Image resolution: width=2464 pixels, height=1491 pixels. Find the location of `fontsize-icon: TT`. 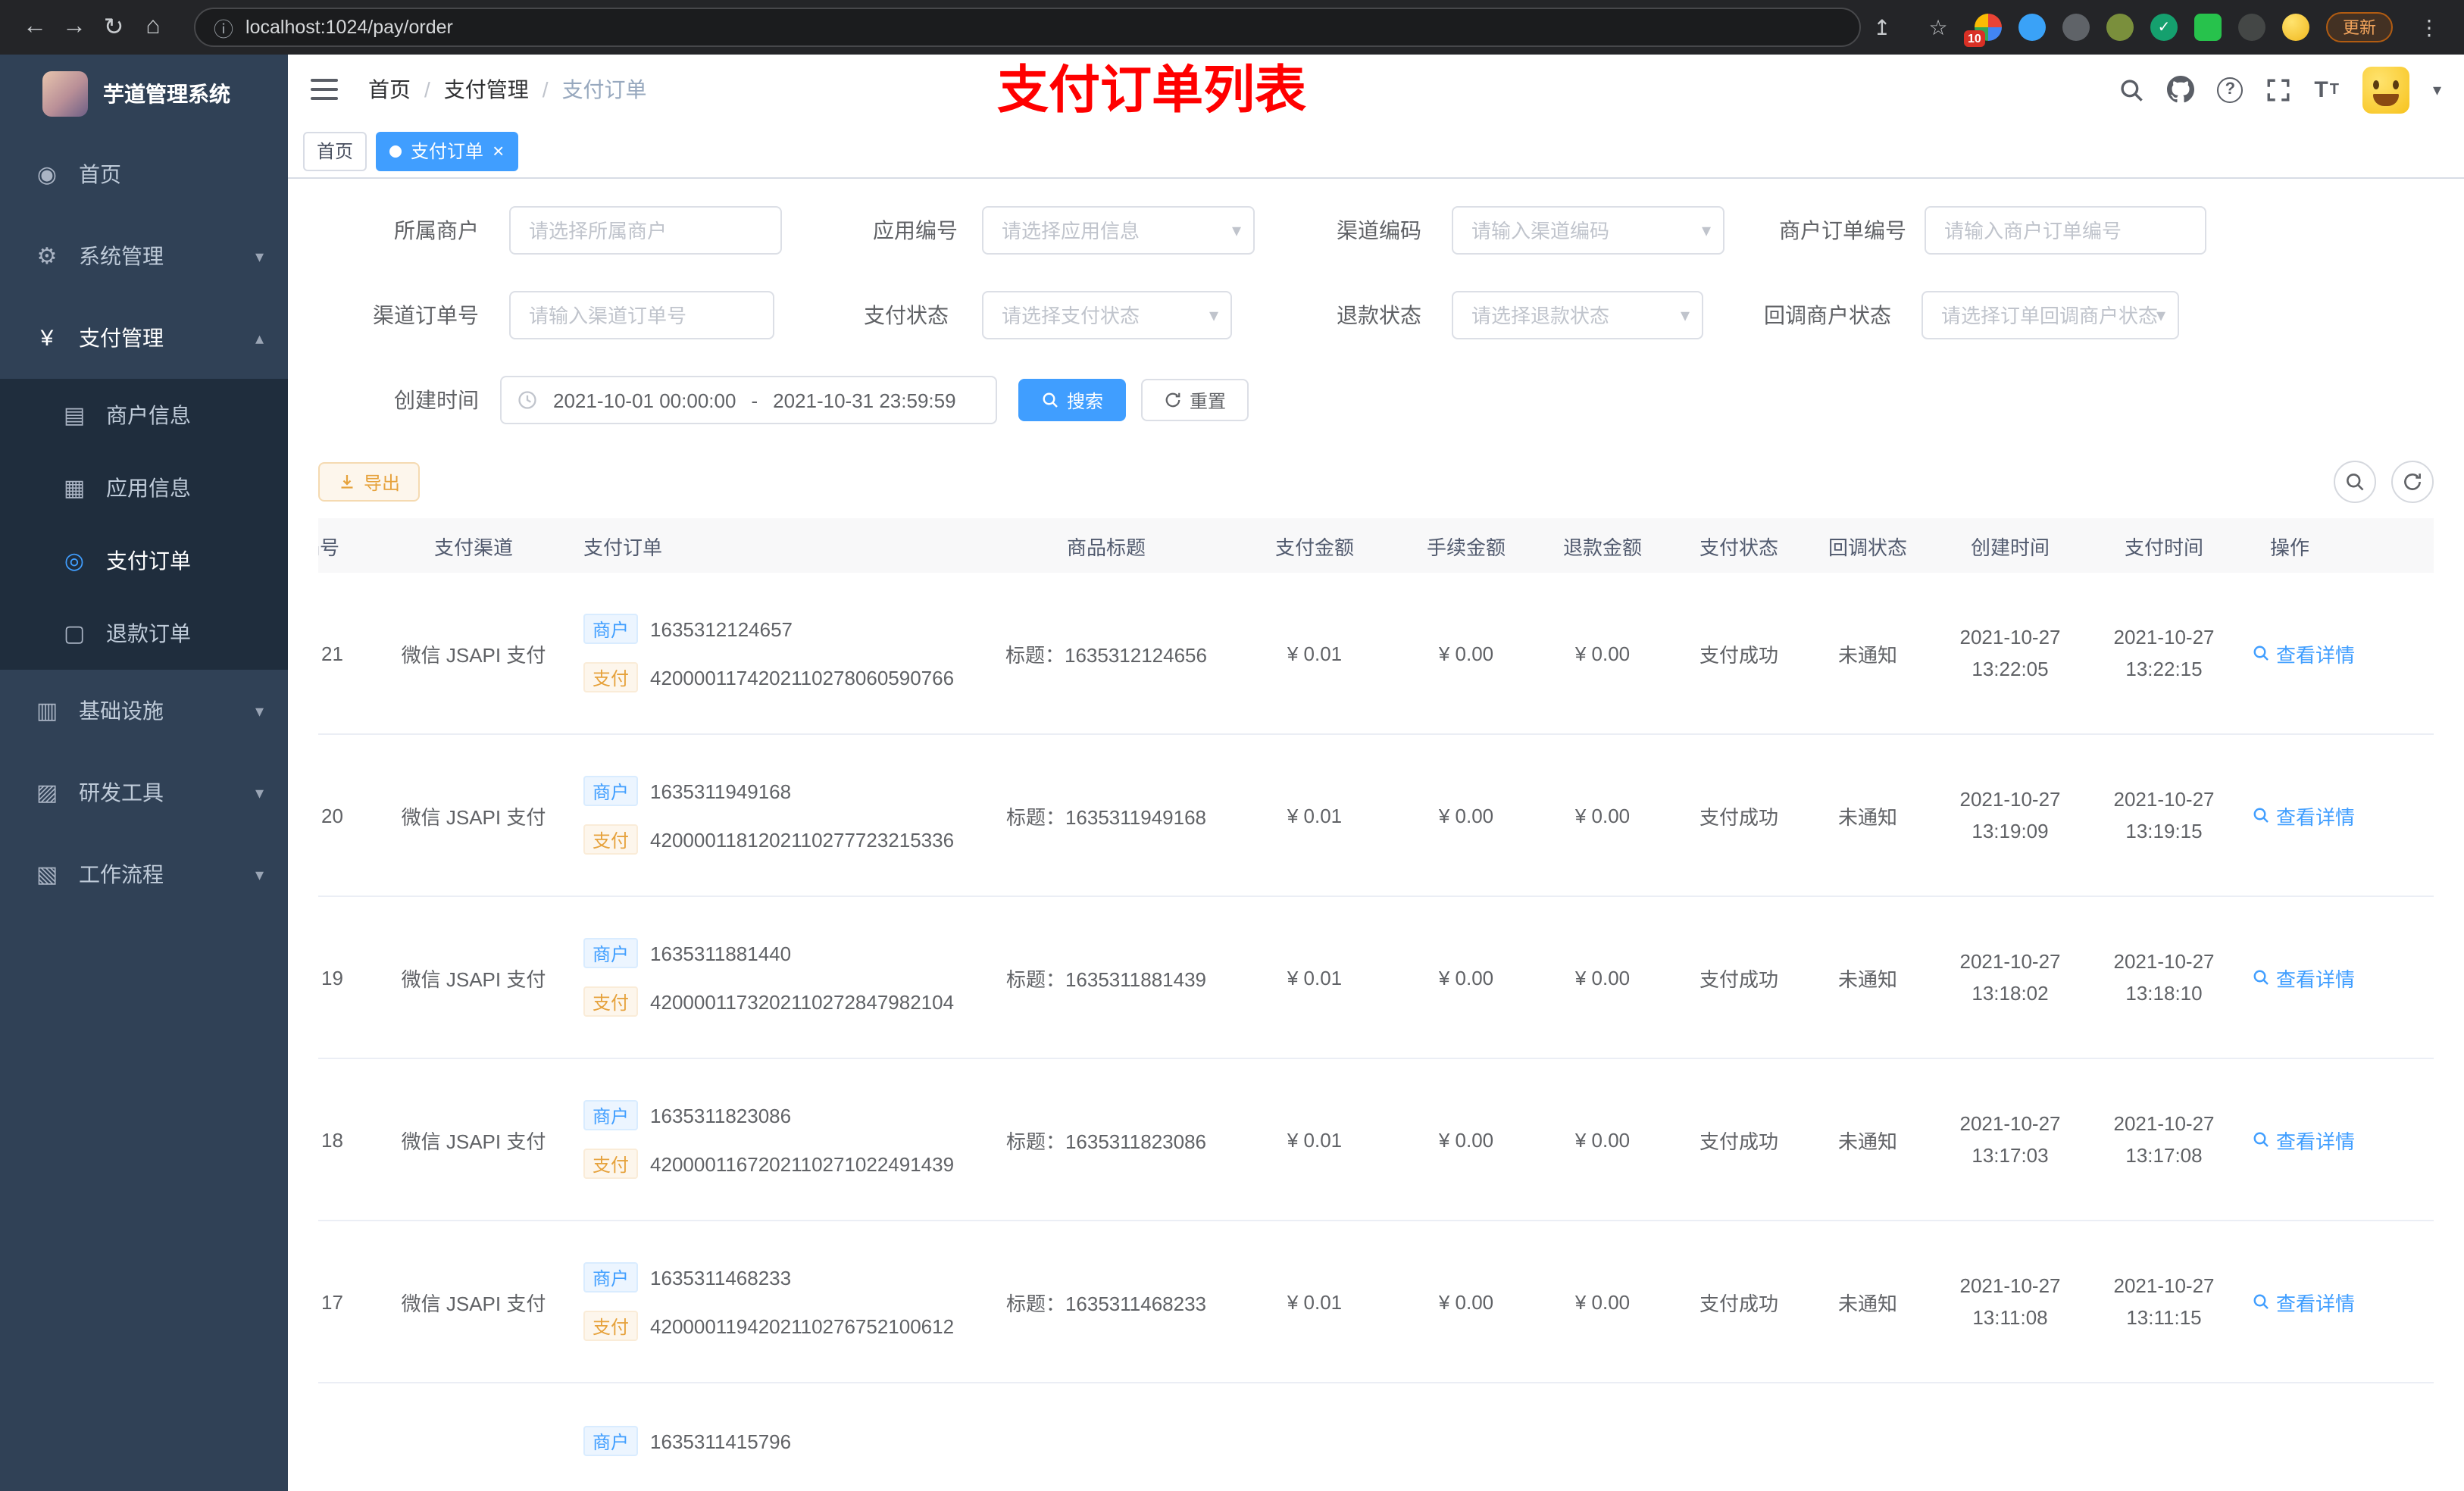

fontsize-icon: TT is located at coordinates (2327, 89).